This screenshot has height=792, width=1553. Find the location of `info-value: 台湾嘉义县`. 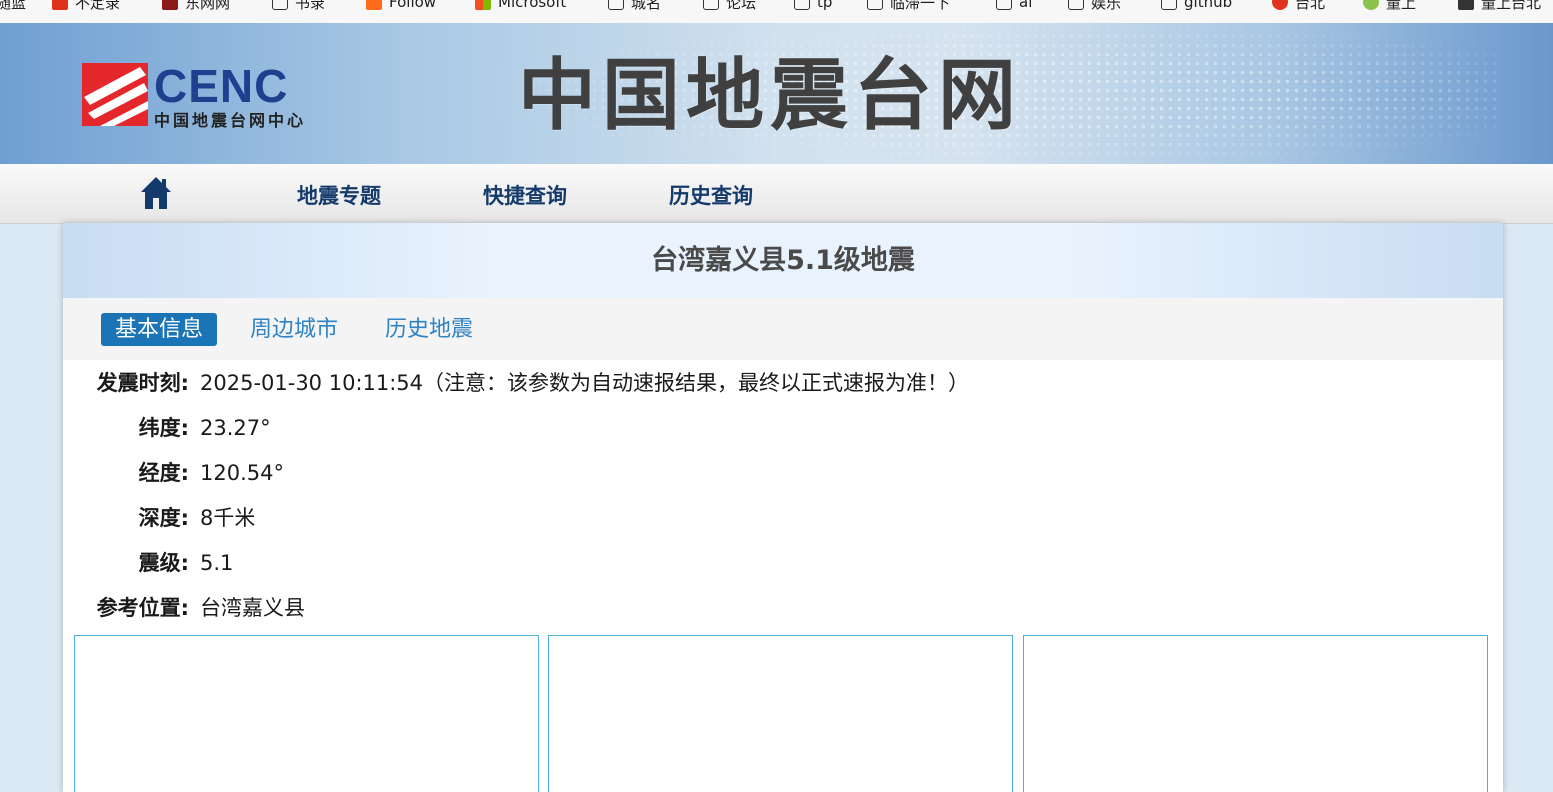

info-value: 台湾嘉义县 is located at coordinates (252, 608).